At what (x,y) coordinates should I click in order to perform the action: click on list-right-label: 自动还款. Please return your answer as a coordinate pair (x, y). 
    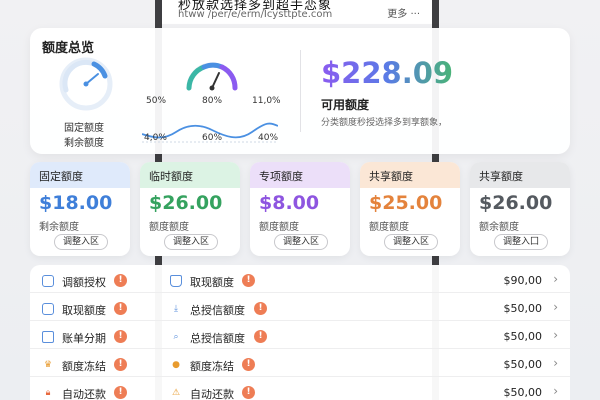
    Looking at the image, I should click on (212, 394).